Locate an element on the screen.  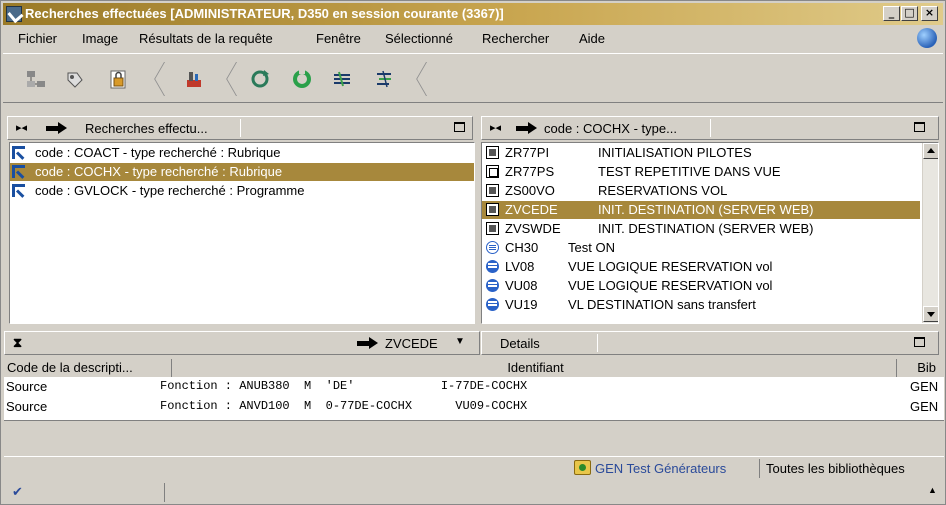
library-name: GEN Test Générateurs is located at coordinates (660, 468).